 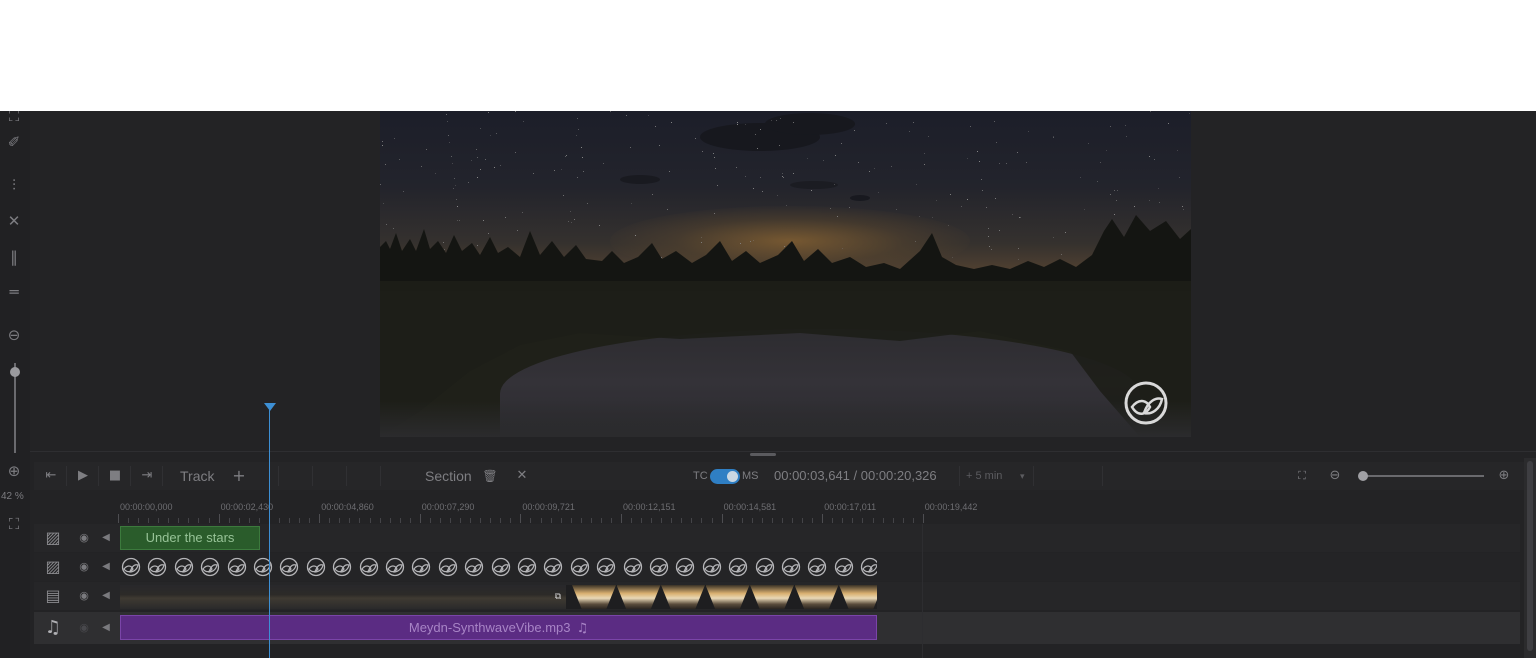 I want to click on ruler-major-tick, so click(x=823, y=518).